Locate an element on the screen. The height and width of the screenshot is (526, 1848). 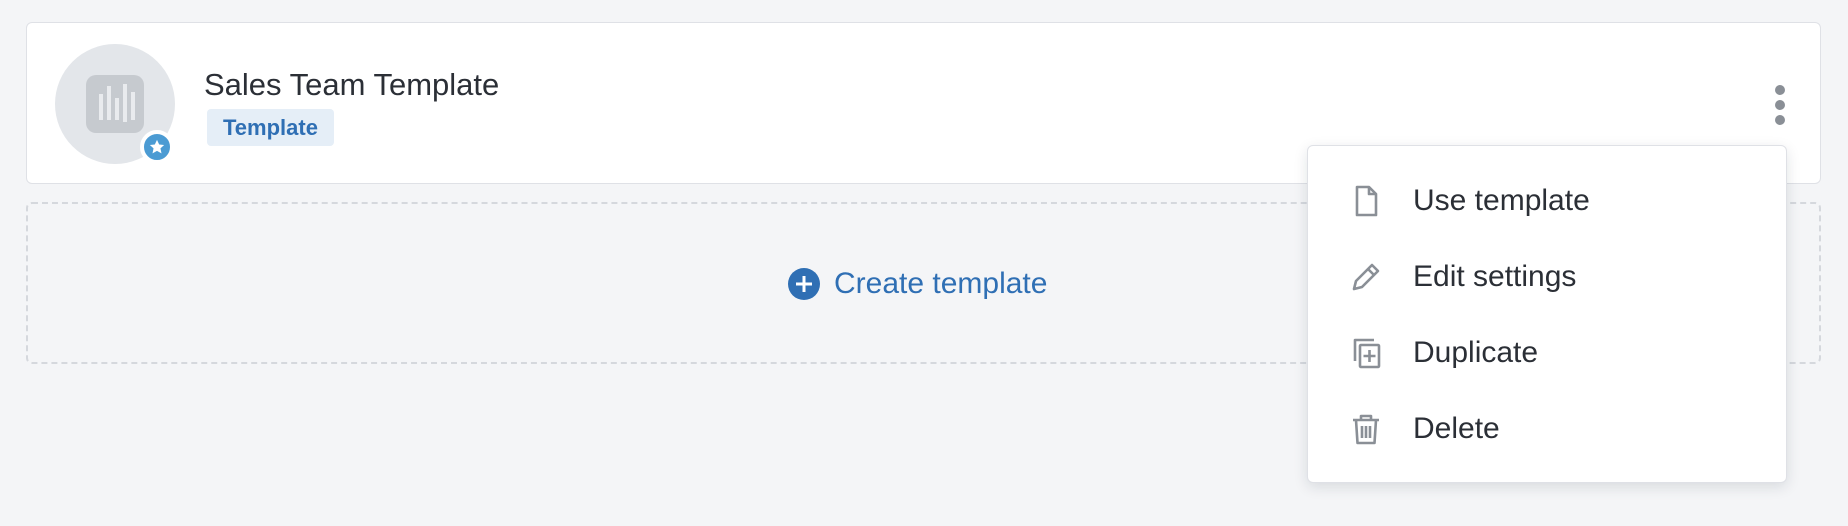
duplicate-icon is located at coordinates (1366, 353).